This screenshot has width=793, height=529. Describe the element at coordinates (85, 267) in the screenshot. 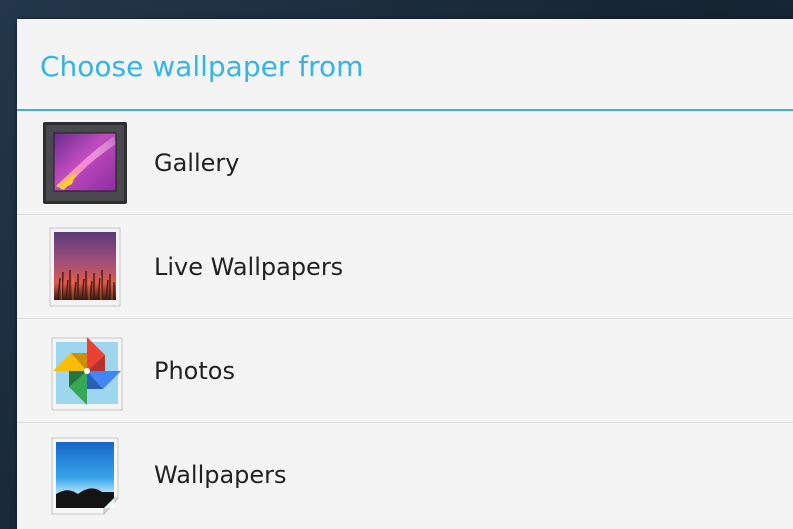

I see `live-wallpapers-icon` at that location.